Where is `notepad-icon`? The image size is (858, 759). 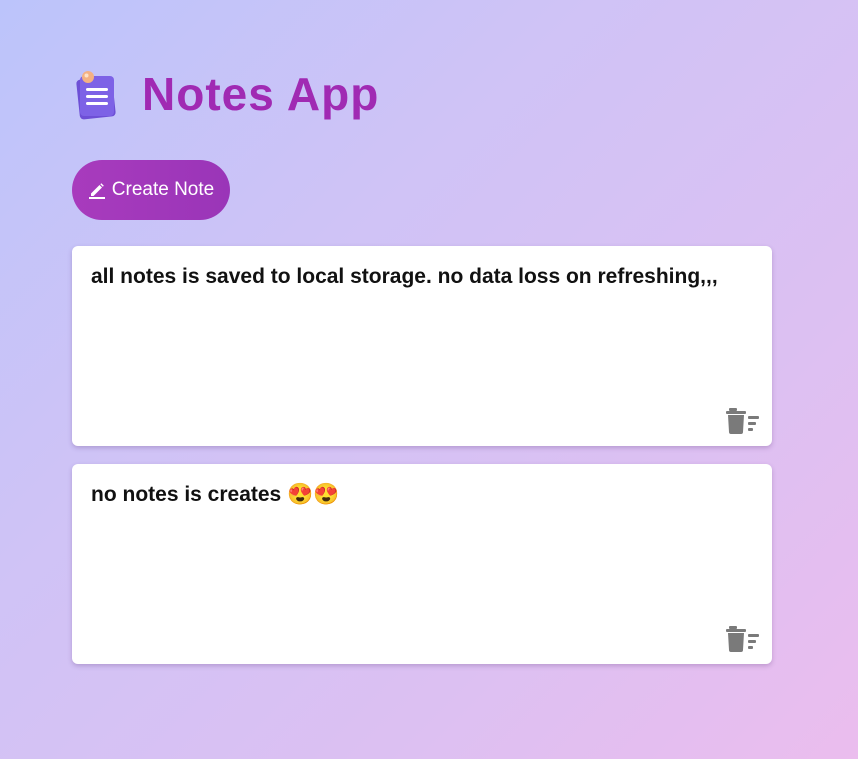
notepad-icon is located at coordinates (96, 95).